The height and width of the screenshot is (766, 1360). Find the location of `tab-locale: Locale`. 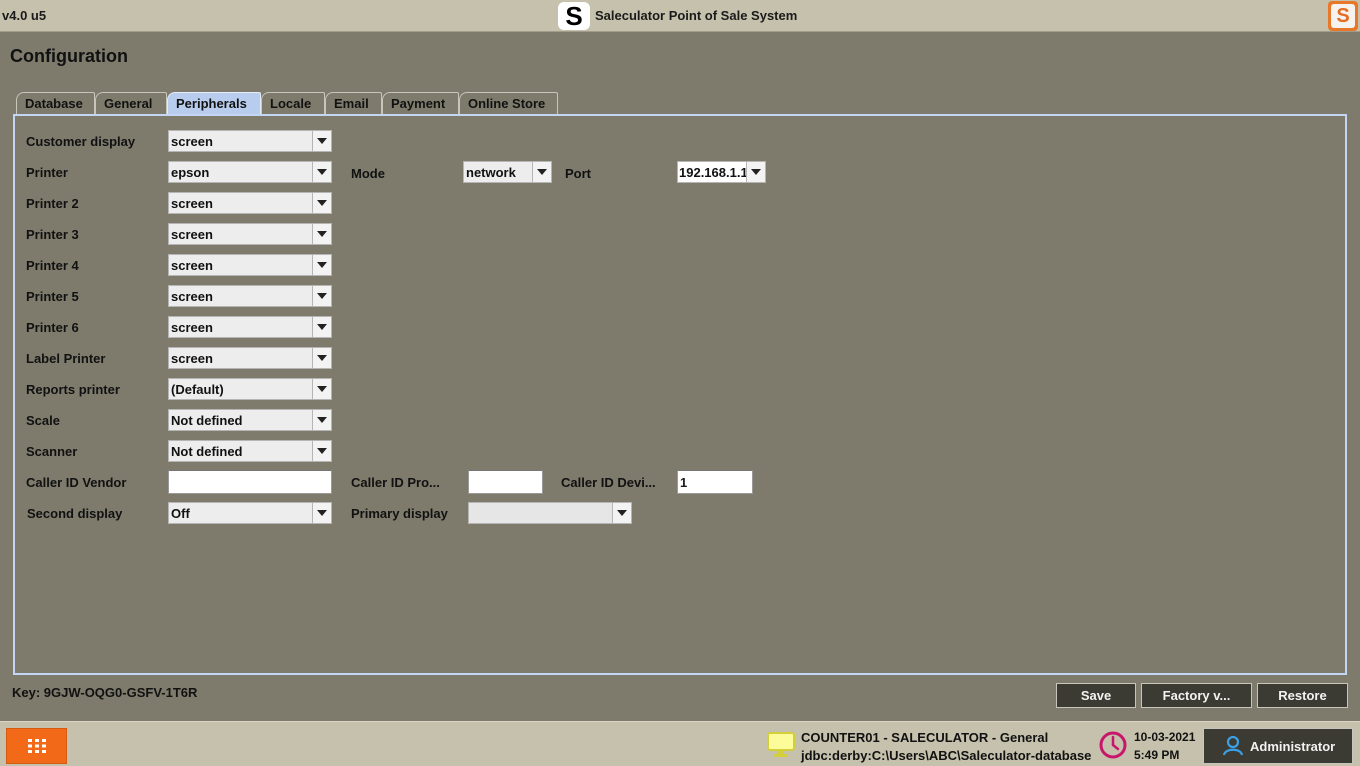

tab-locale: Locale is located at coordinates (293, 103).